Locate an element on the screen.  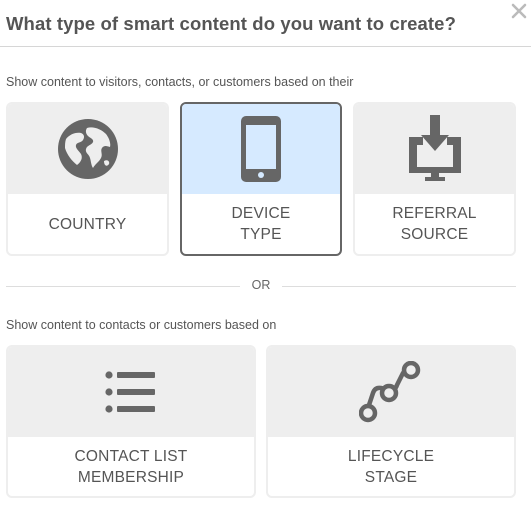
mobile-device-icon is located at coordinates (261, 149).